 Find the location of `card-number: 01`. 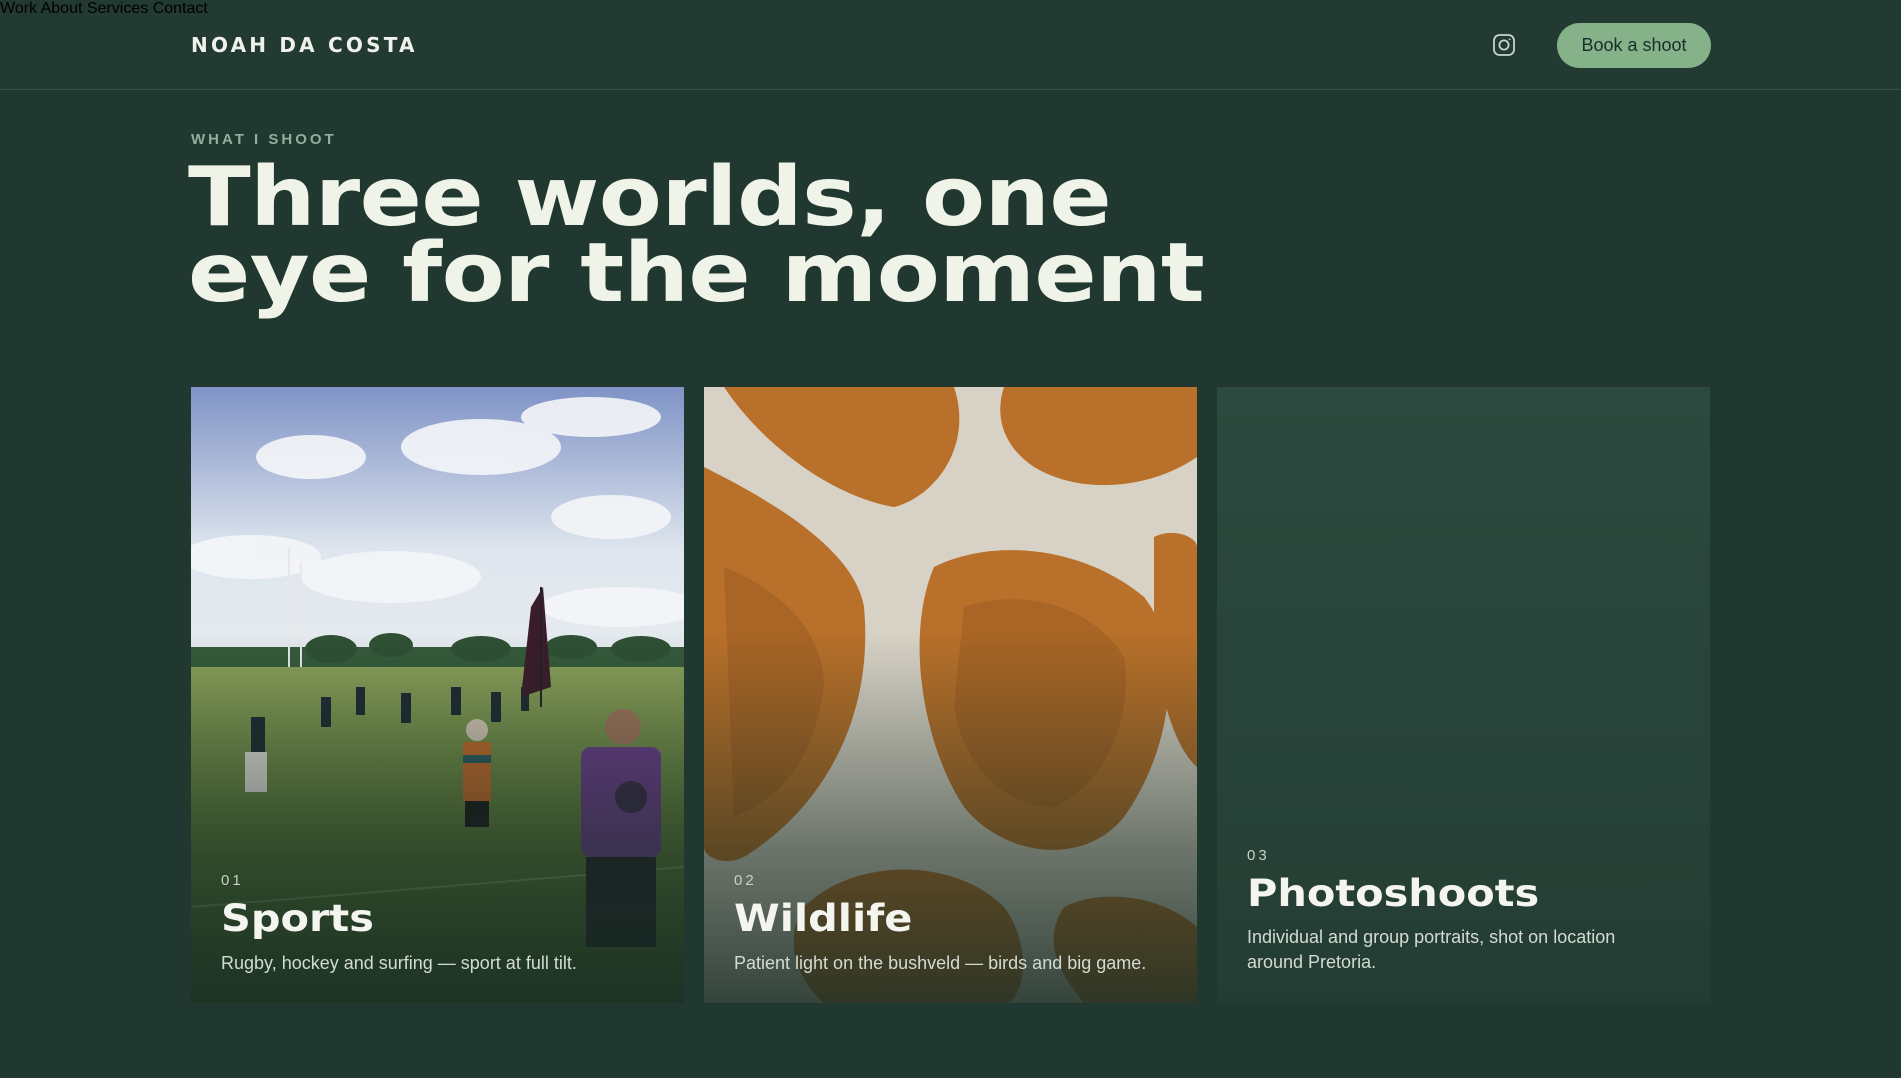

card-number: 01 is located at coordinates (232, 880).